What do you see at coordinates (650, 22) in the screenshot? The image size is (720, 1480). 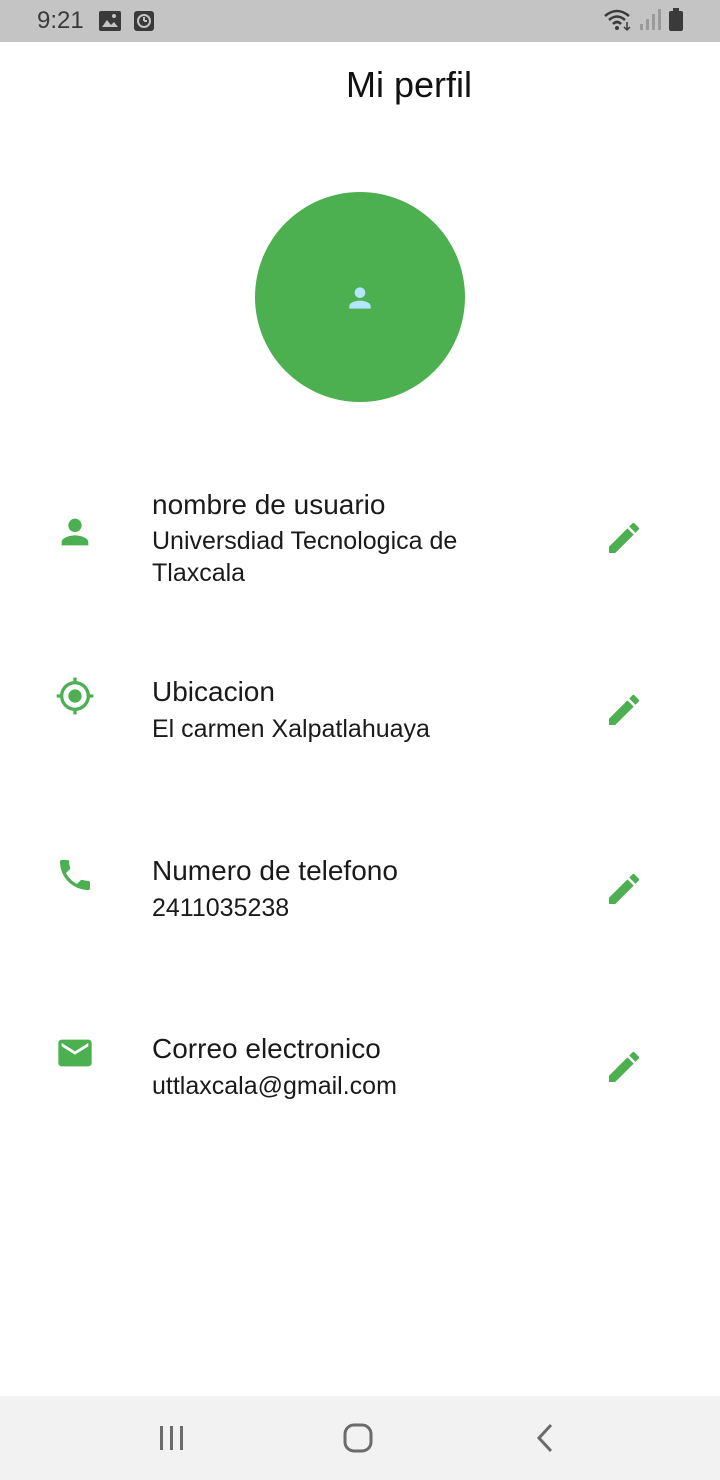 I see `signal-icon` at bounding box center [650, 22].